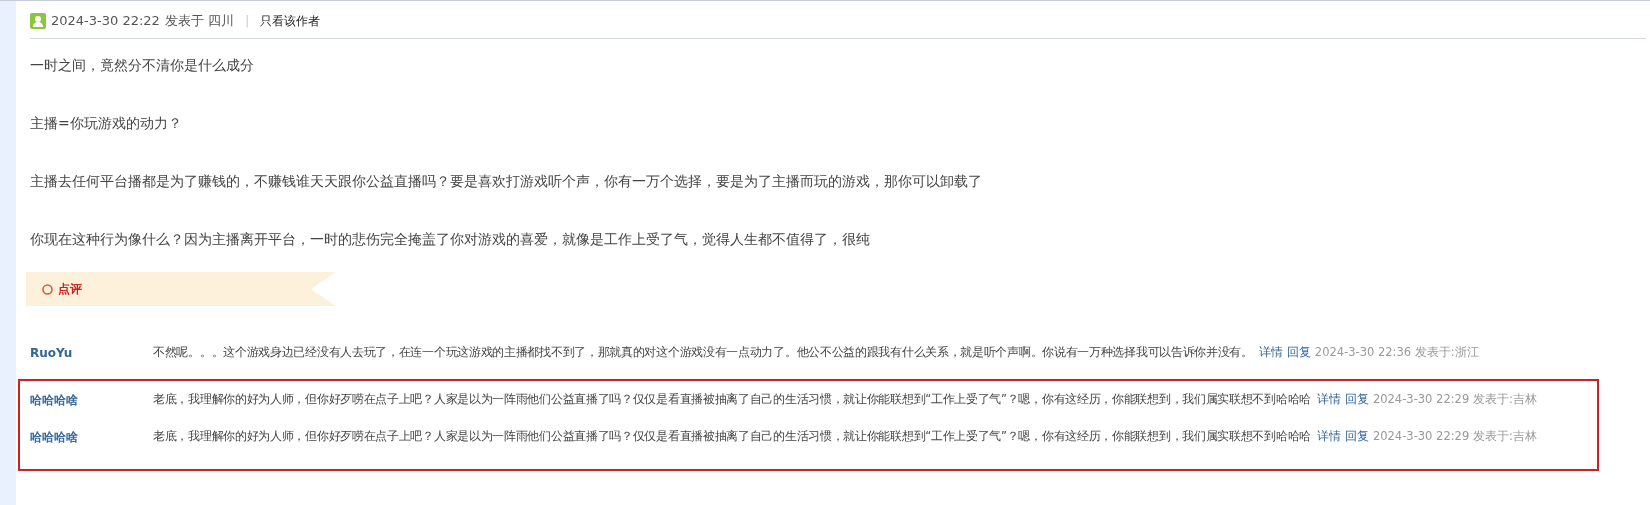 The image size is (1650, 505). I want to click on post-paragraph: 一时之间，竟然分不清你是什么成分, so click(142, 65).